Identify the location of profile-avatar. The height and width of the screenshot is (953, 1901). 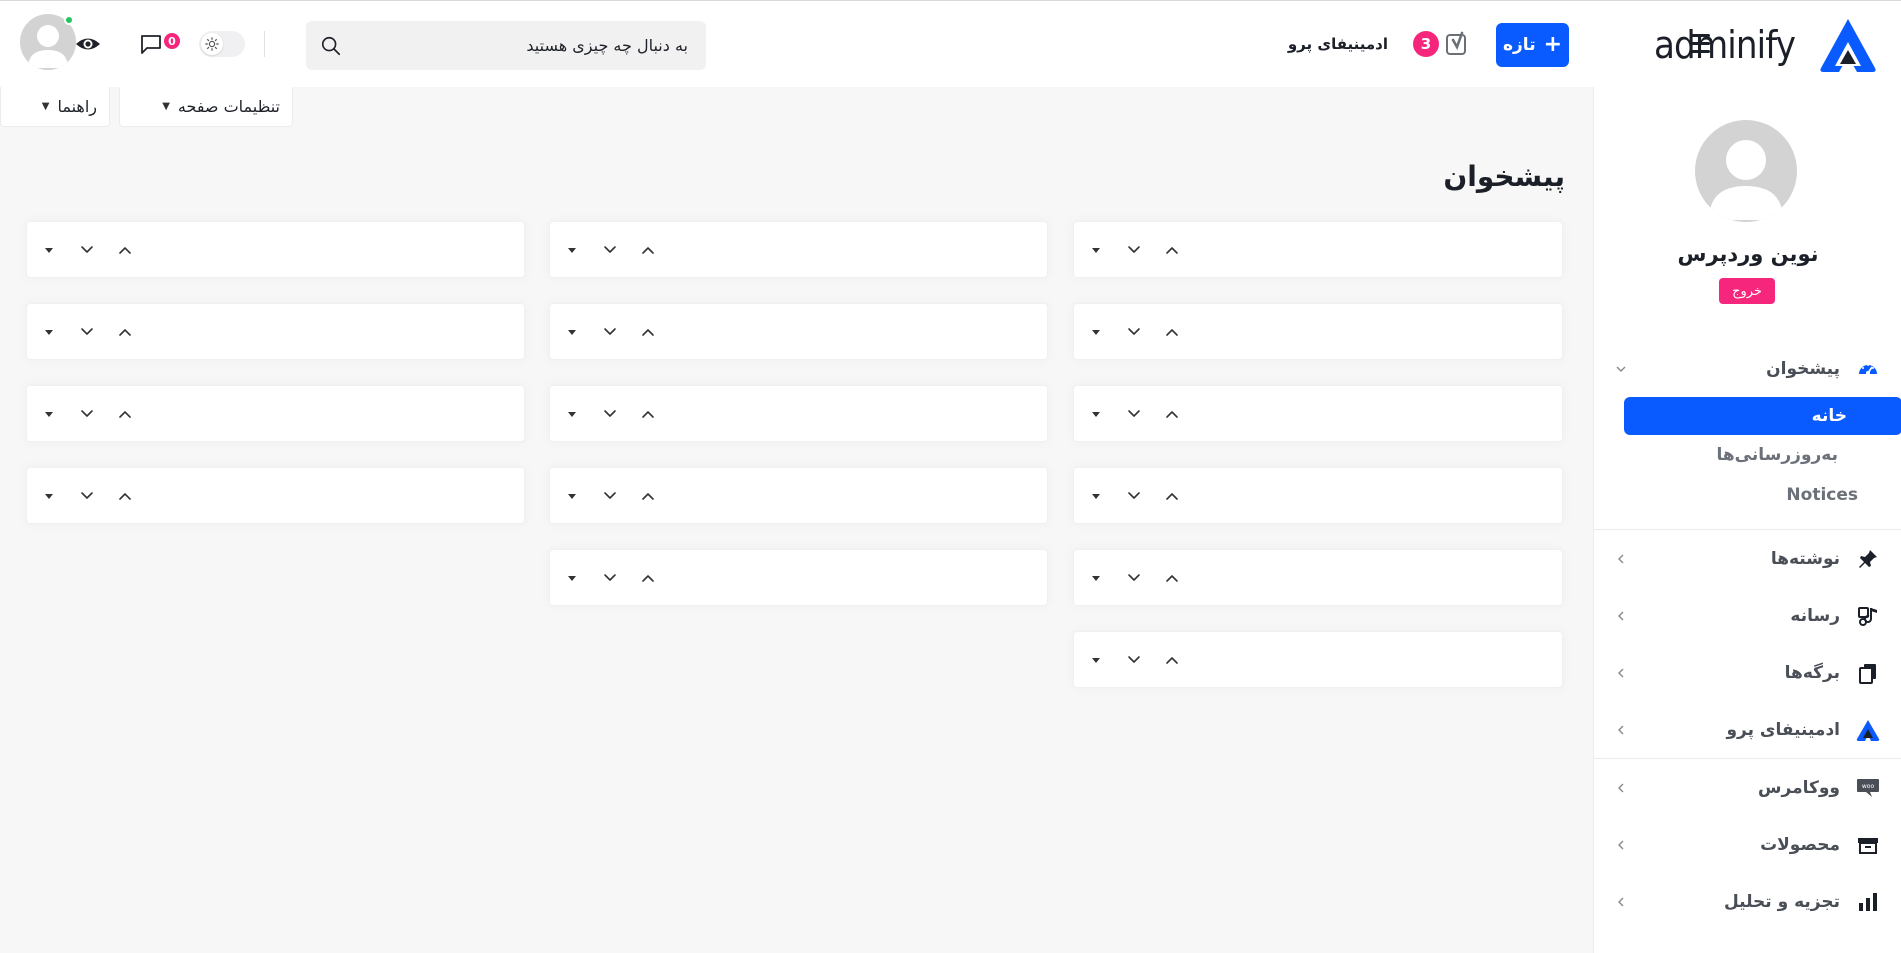
(1746, 171).